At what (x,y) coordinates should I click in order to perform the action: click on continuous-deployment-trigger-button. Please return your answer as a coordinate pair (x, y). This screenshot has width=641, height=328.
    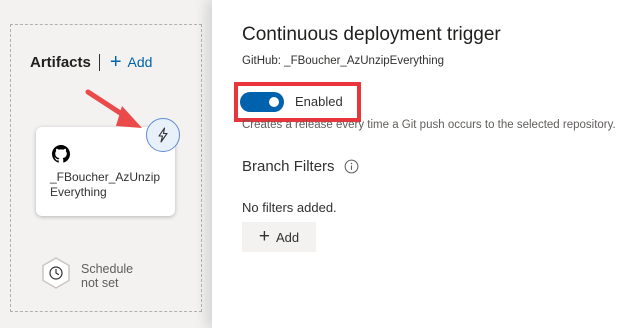
    Looking at the image, I should click on (163, 135).